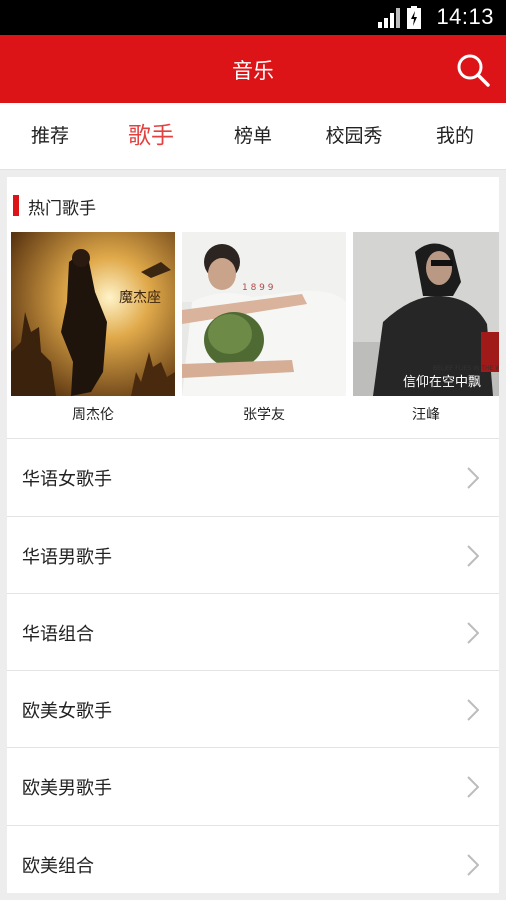 The width and height of the screenshot is (506, 900). What do you see at coordinates (16, 205) in the screenshot?
I see `section-accent-bar` at bounding box center [16, 205].